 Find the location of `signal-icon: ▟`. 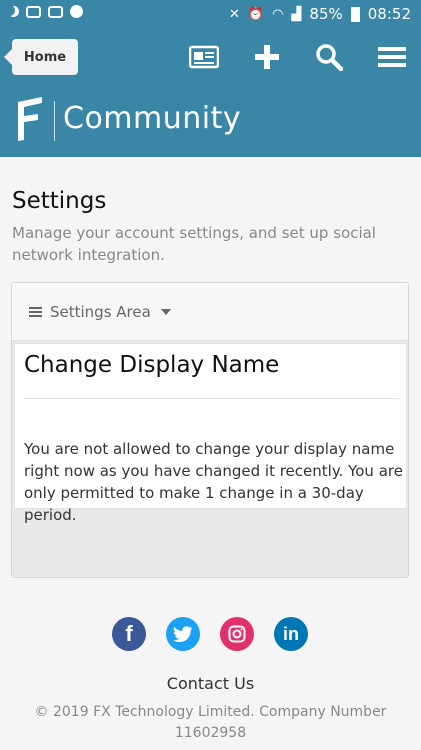

signal-icon: ▟ is located at coordinates (296, 14).